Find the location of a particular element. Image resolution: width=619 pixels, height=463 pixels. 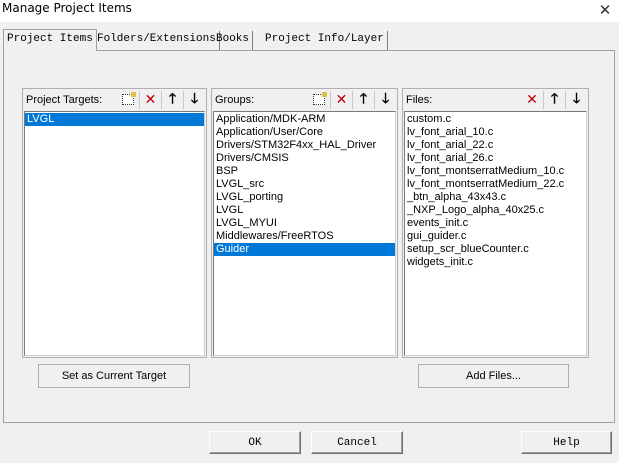

list-item: Application/User/Core is located at coordinates (304, 132).